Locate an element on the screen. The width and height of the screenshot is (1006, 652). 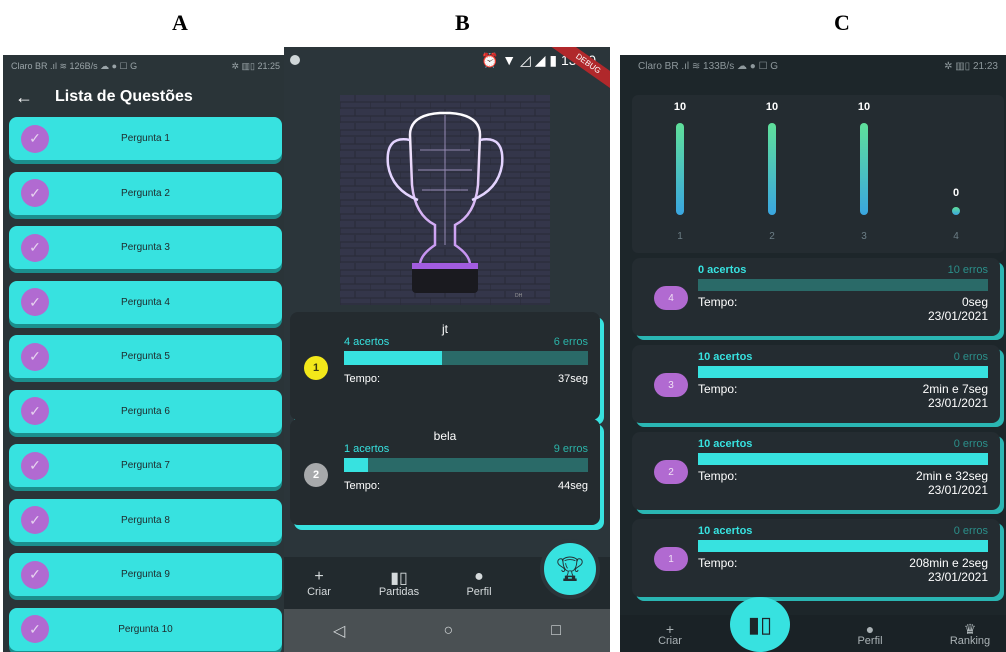
nav-ranking: ♛ Ranking is located at coordinates (970, 634).